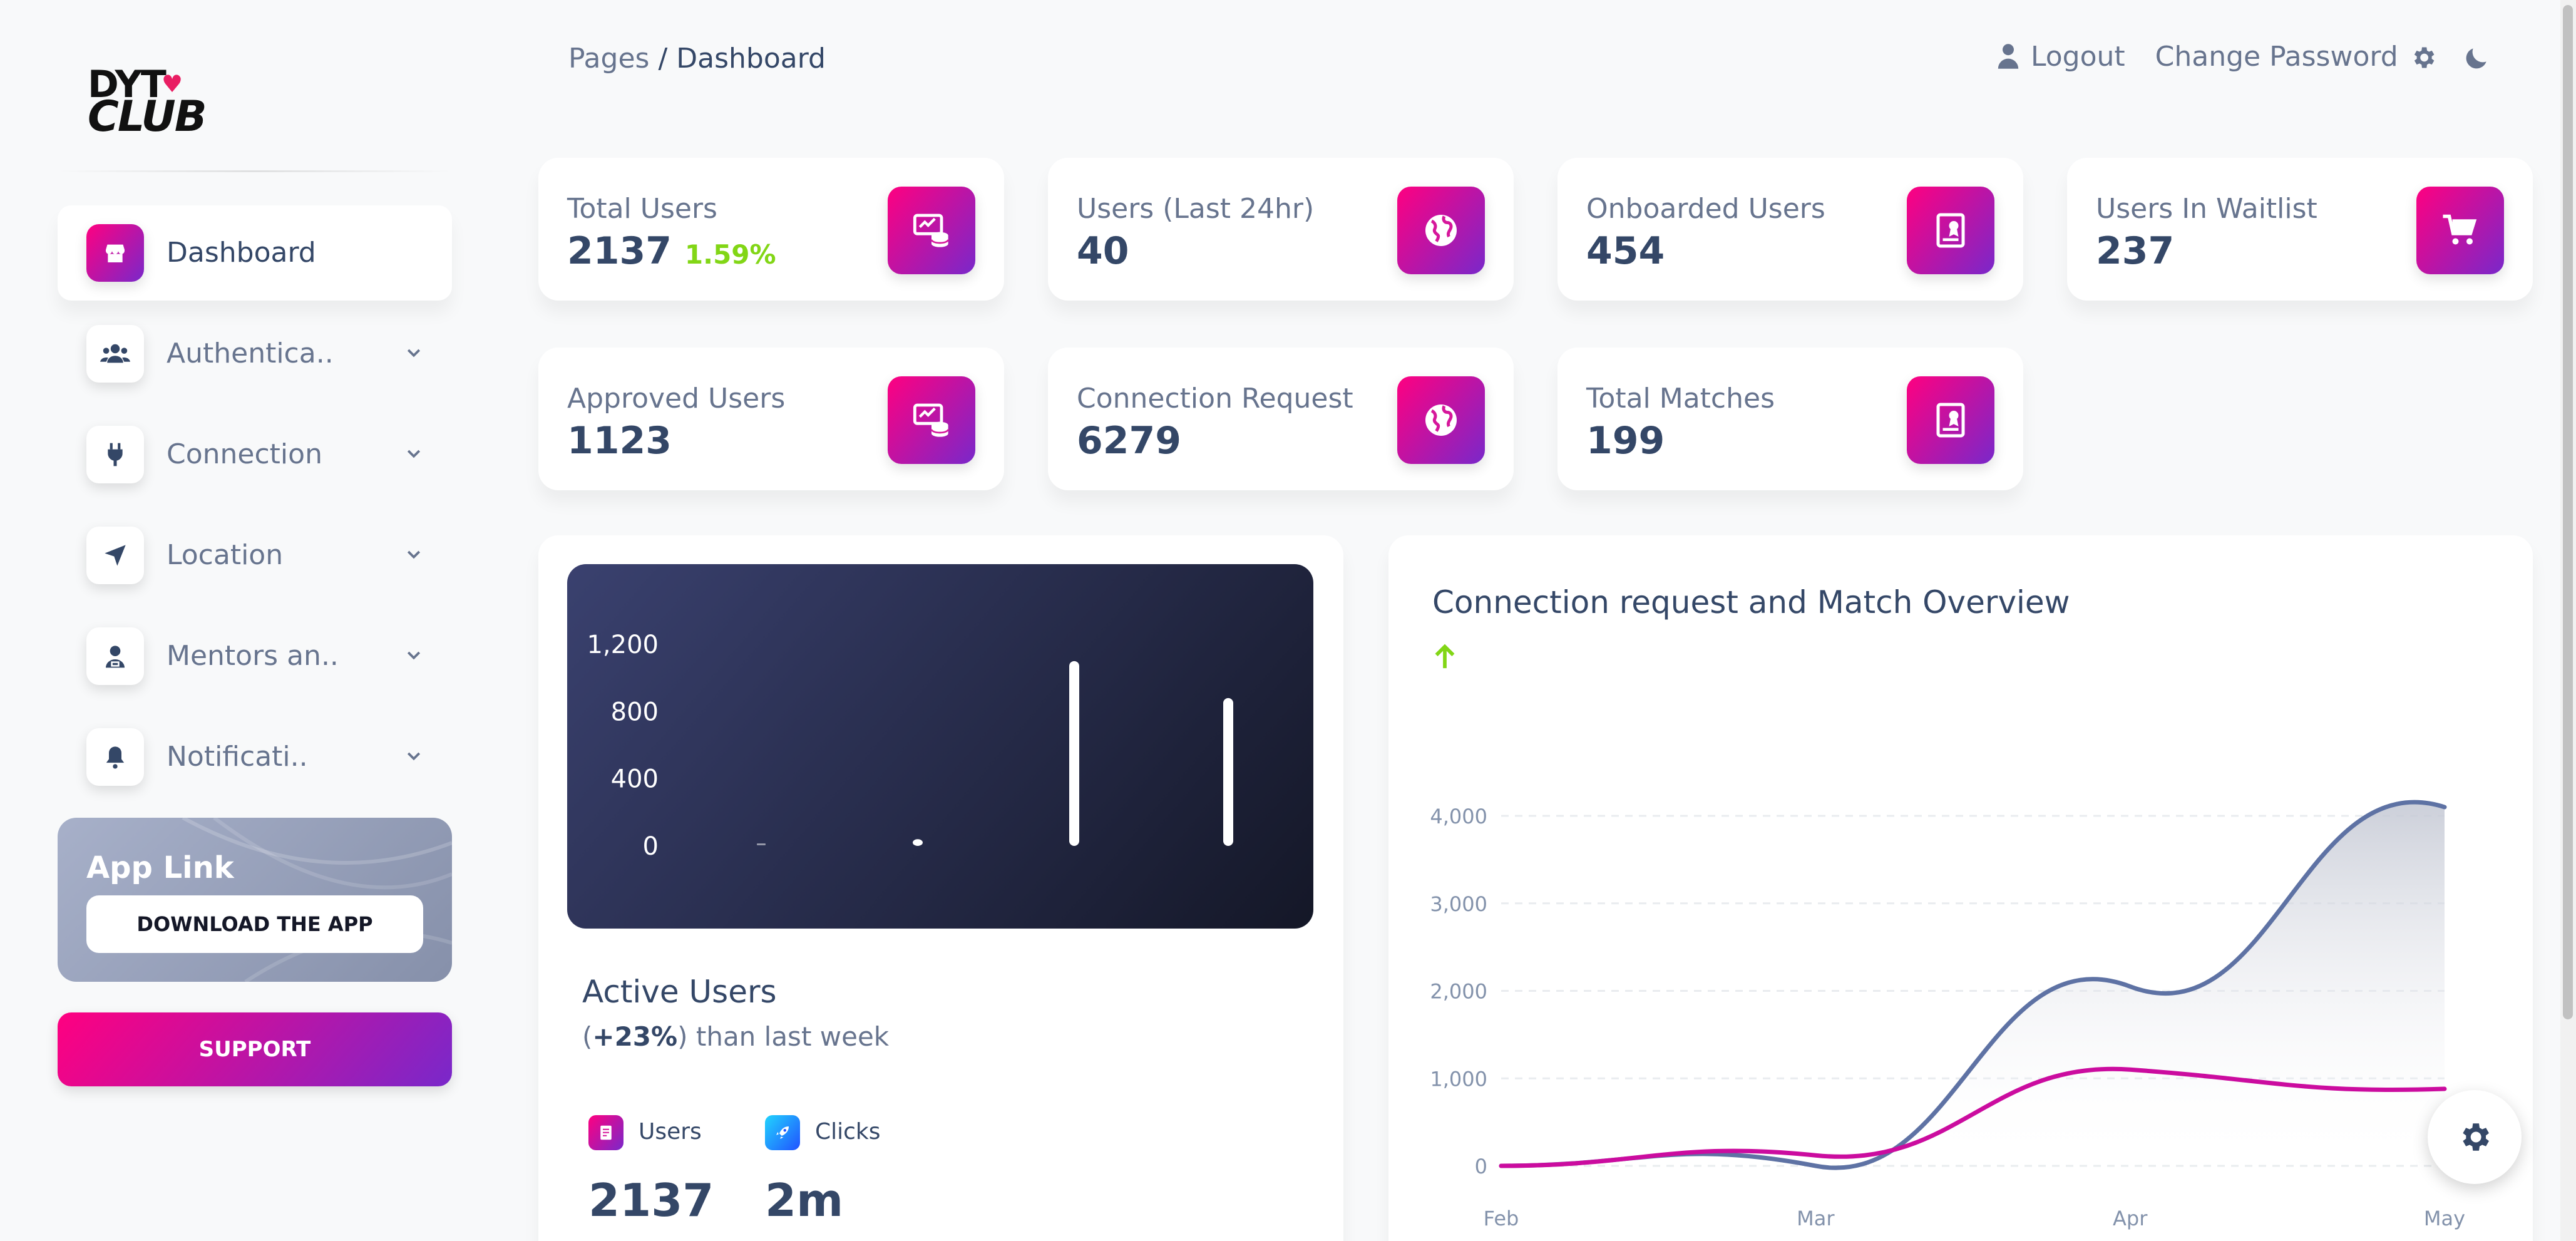 The height and width of the screenshot is (1241, 2576). What do you see at coordinates (623, 645) in the screenshot?
I see `bar-y-tick: 1,200` at bounding box center [623, 645].